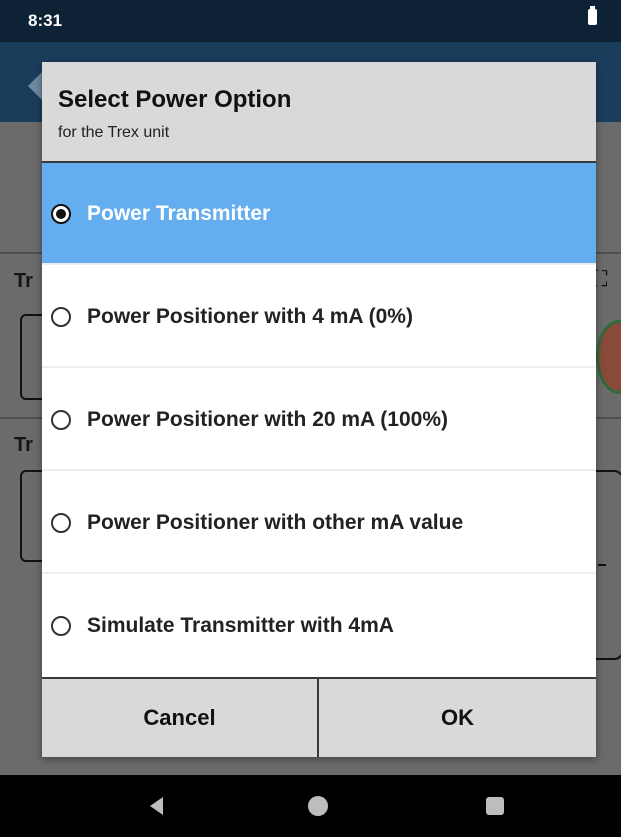 The height and width of the screenshot is (837, 621). Describe the element at coordinates (319, 112) in the screenshot. I see `dialog-header: Select Power Option for the Trex unit` at that location.